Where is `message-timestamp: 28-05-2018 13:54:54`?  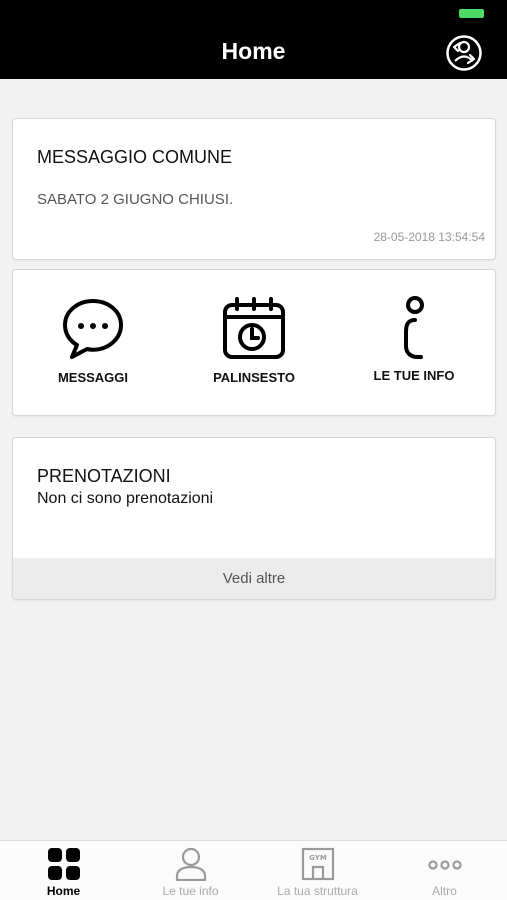
message-timestamp: 28-05-2018 13:54:54 is located at coordinates (429, 237).